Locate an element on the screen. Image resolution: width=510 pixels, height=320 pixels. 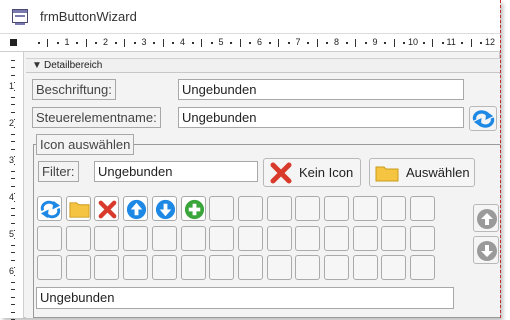
ruler-number: 8 is located at coordinates (337, 42).